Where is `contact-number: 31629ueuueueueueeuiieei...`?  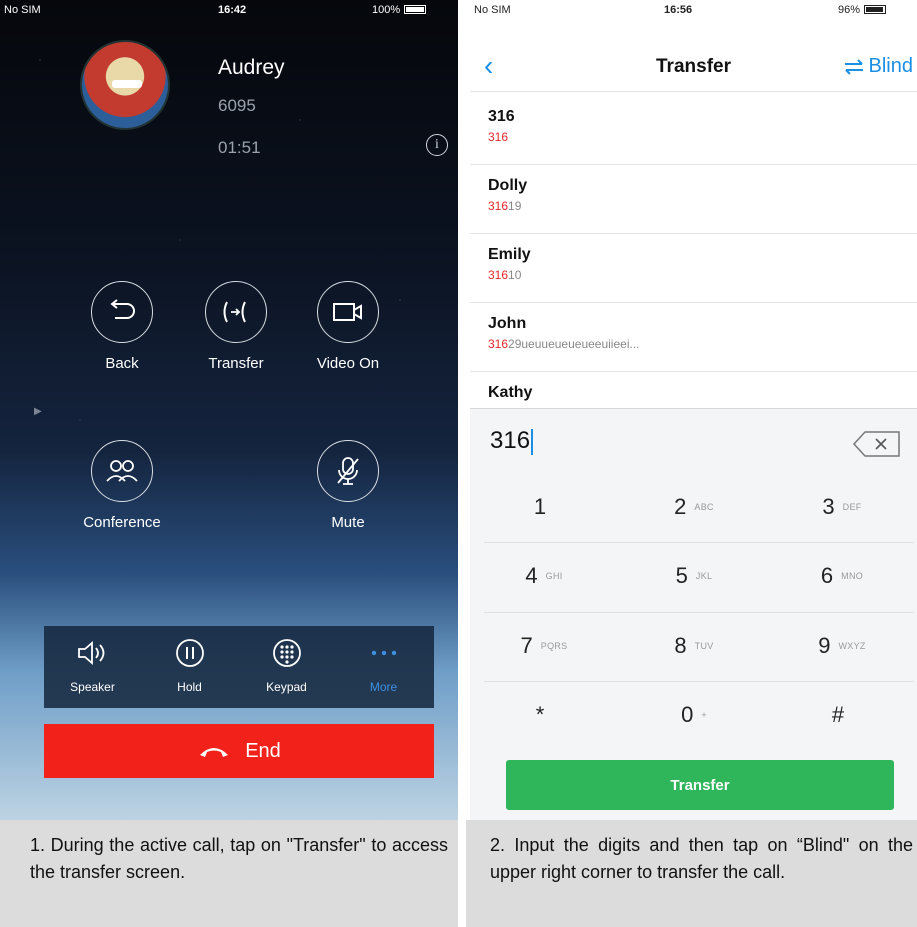 contact-number: 31629ueuueueueueeuiieei... is located at coordinates (702, 344).